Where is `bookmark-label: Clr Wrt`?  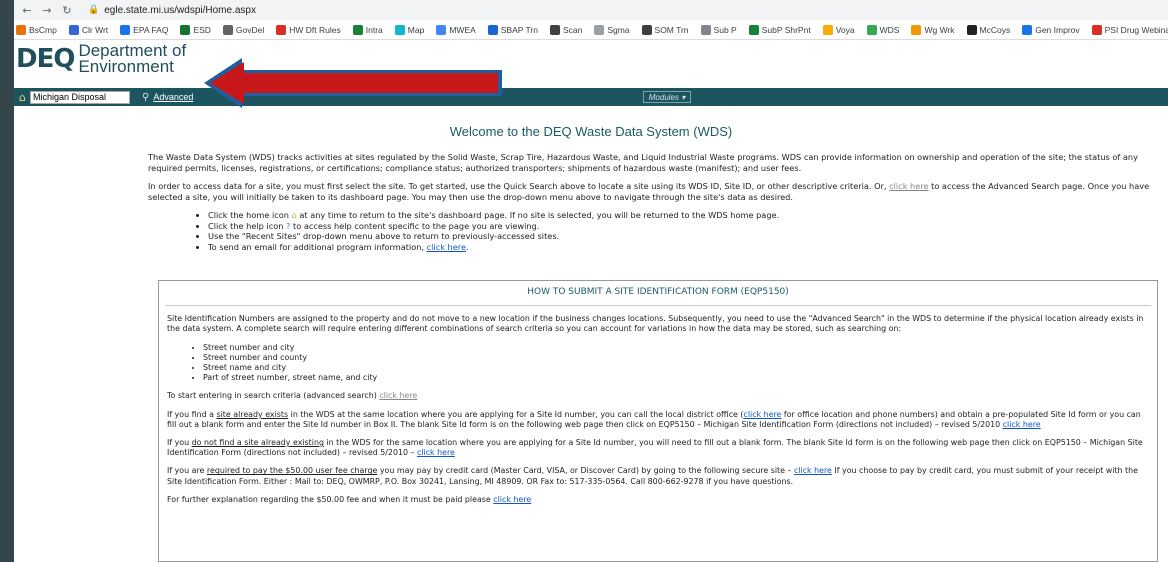 bookmark-label: Clr Wrt is located at coordinates (95, 29).